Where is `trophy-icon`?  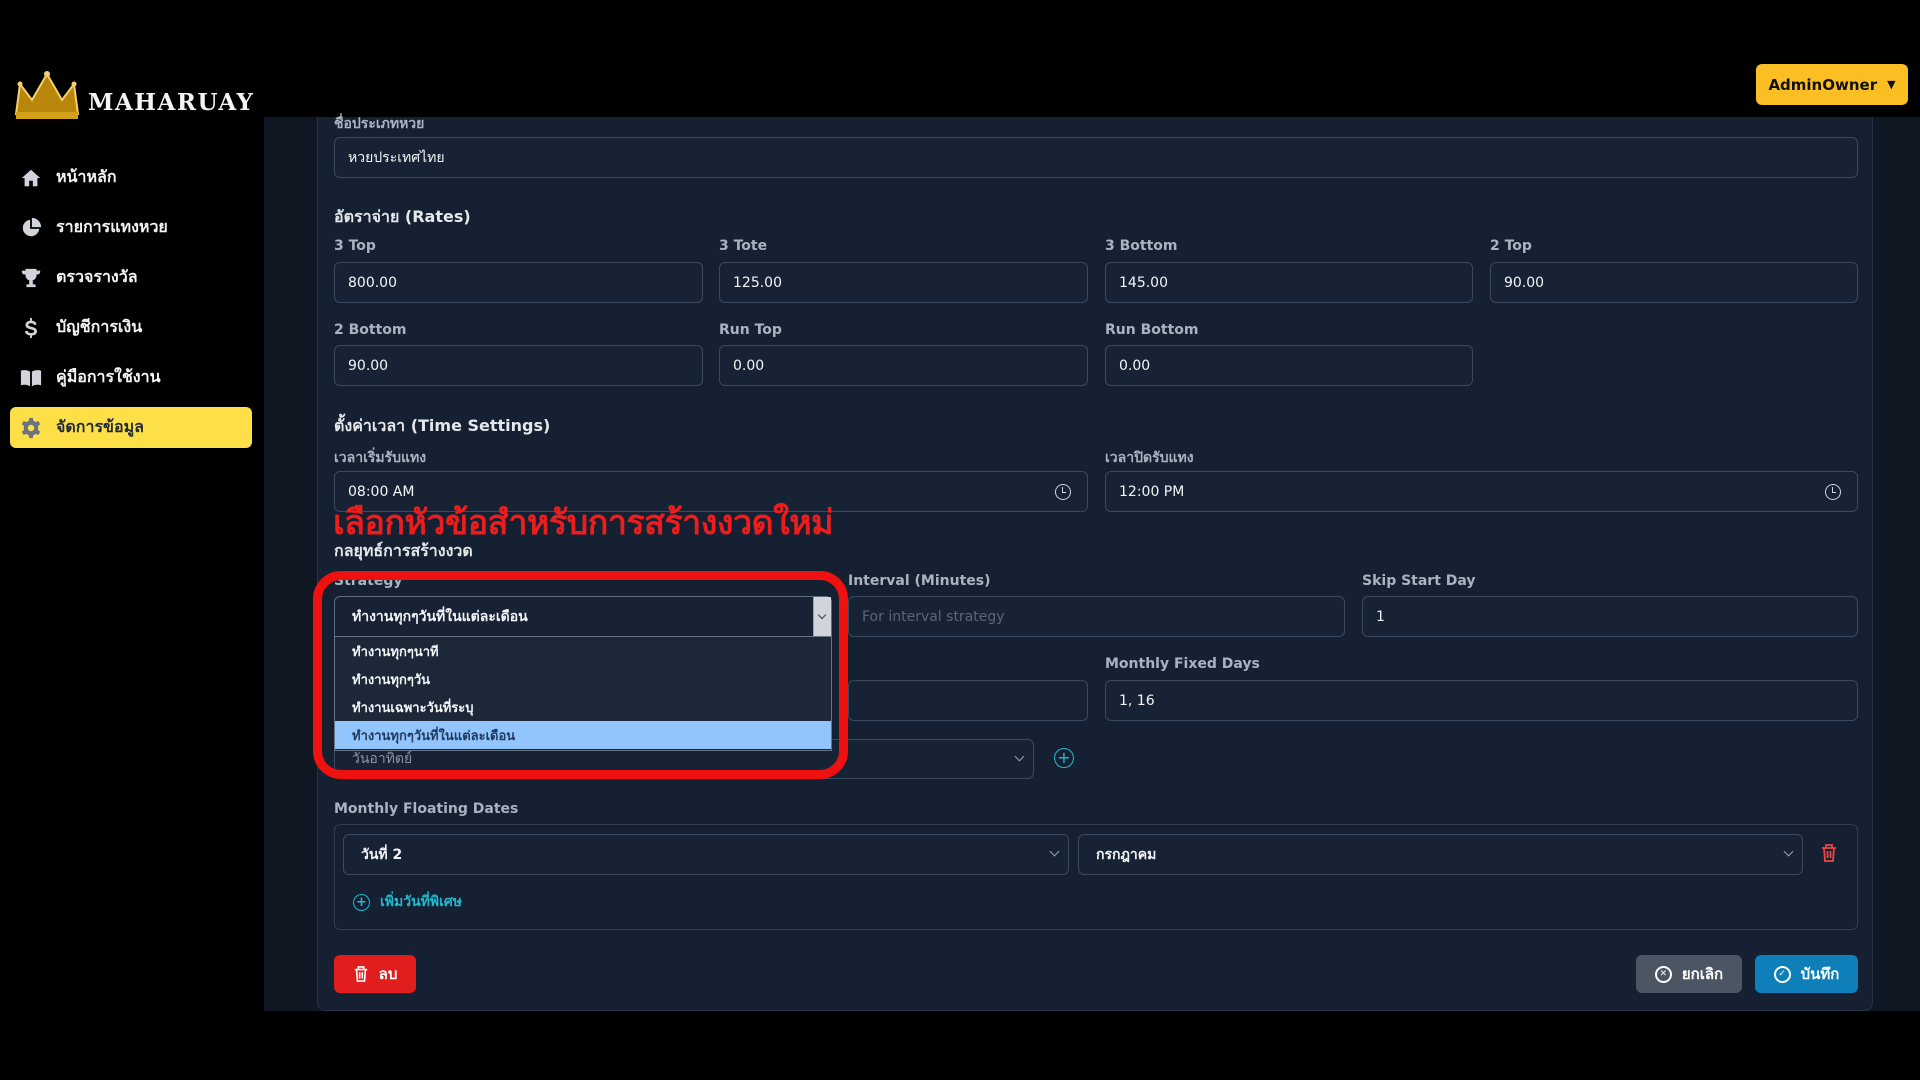
trophy-icon is located at coordinates (31, 277).